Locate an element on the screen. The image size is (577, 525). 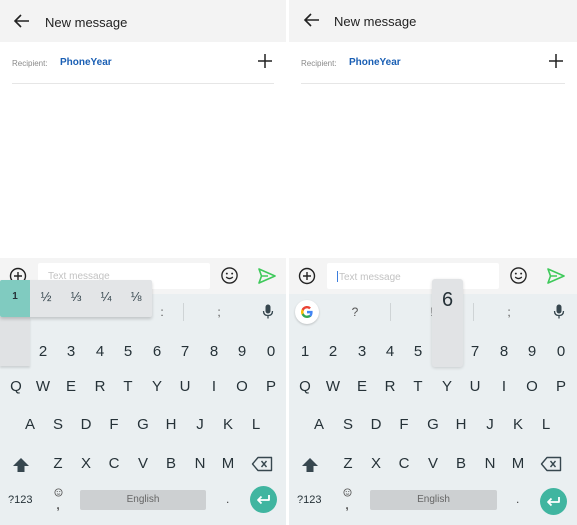
key-7: 7 is located at coordinates (475, 352).